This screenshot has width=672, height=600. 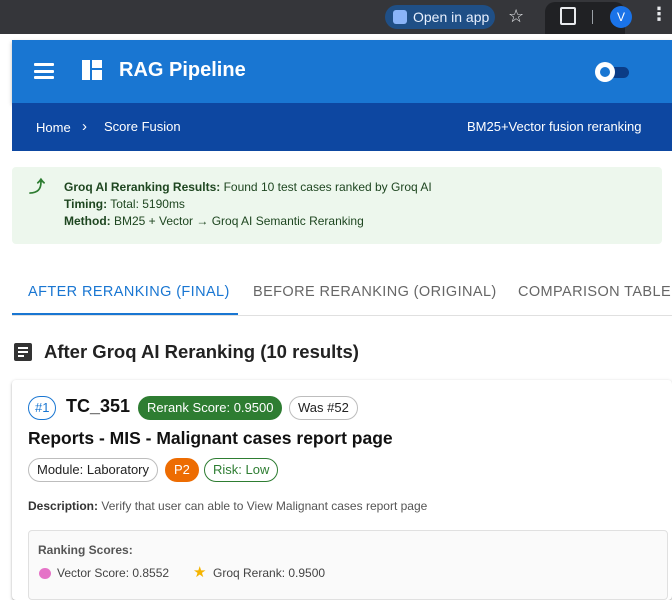 I want to click on app-title: RAG Pipeline, so click(x=182, y=70).